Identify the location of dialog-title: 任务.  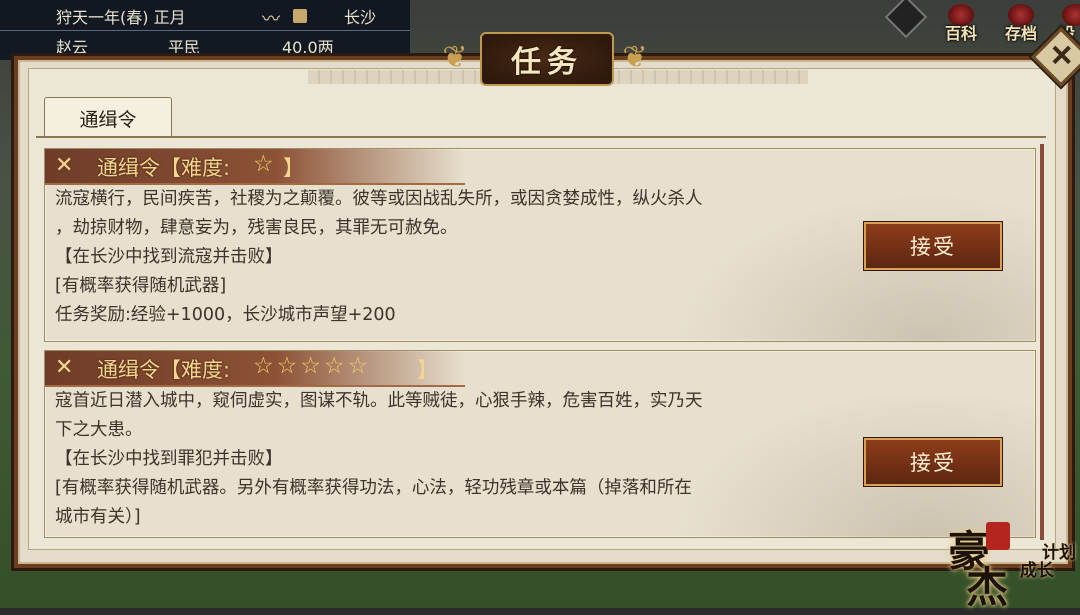
(547, 62).